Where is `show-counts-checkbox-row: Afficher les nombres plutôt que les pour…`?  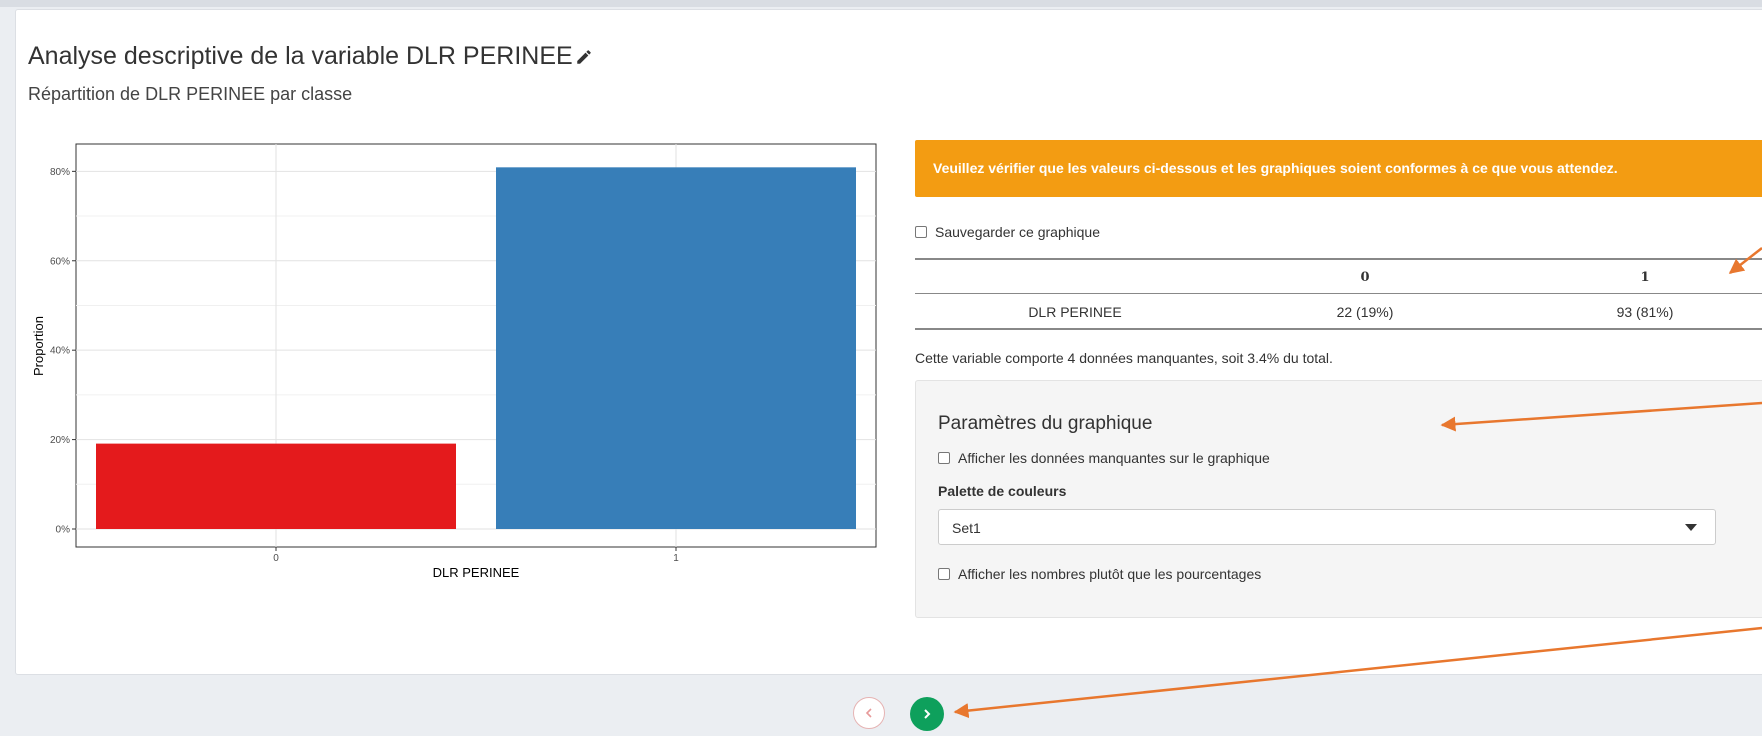 show-counts-checkbox-row: Afficher les nombres plutôt que les pour… is located at coordinates (1099, 574).